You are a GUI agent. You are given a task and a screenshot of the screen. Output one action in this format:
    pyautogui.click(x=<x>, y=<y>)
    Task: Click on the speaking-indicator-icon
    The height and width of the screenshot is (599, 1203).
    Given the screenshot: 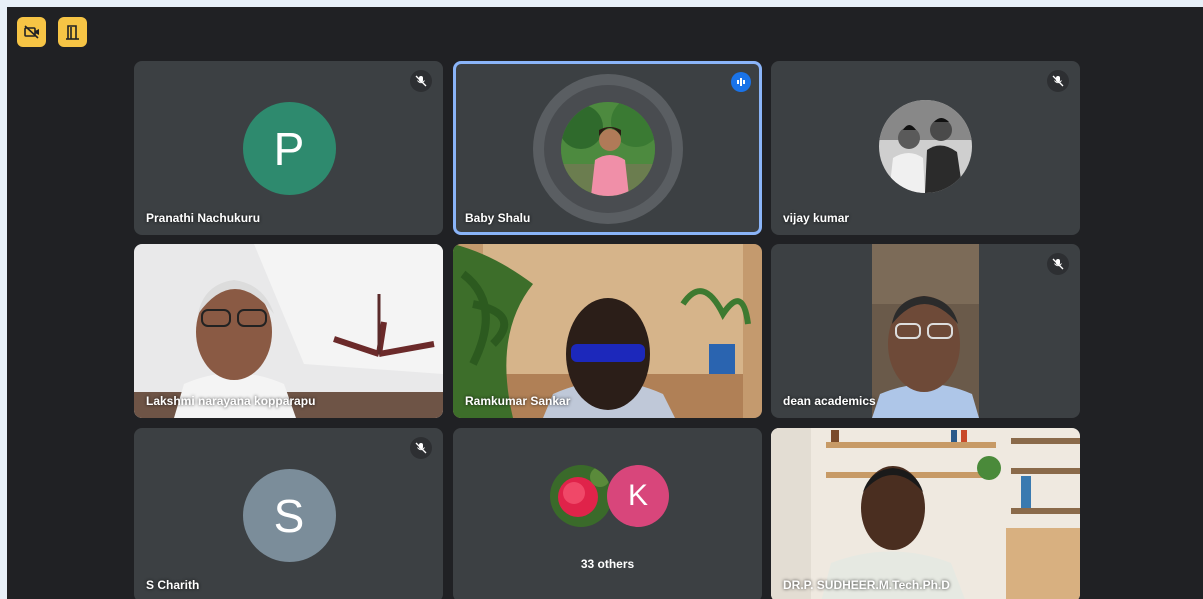 What is the action you would take?
    pyautogui.click(x=741, y=82)
    